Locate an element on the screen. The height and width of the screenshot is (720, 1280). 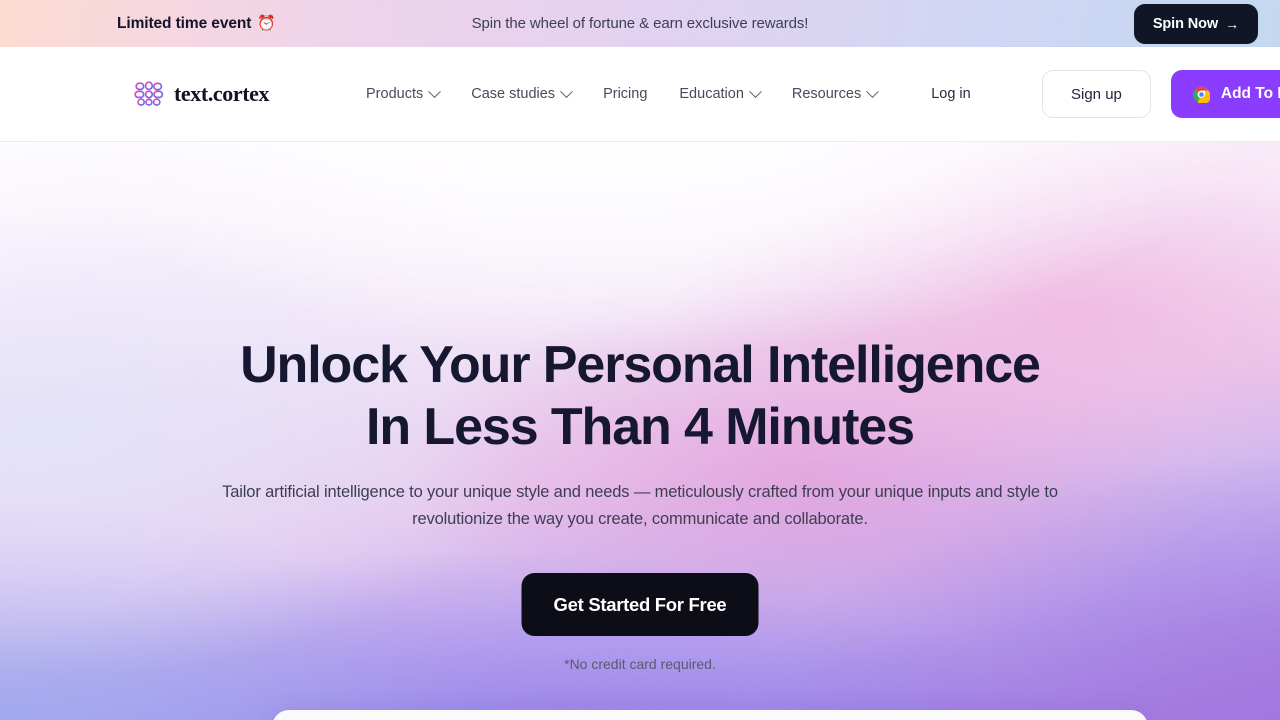
nav-item-login-label: Log in is located at coordinates (951, 94).